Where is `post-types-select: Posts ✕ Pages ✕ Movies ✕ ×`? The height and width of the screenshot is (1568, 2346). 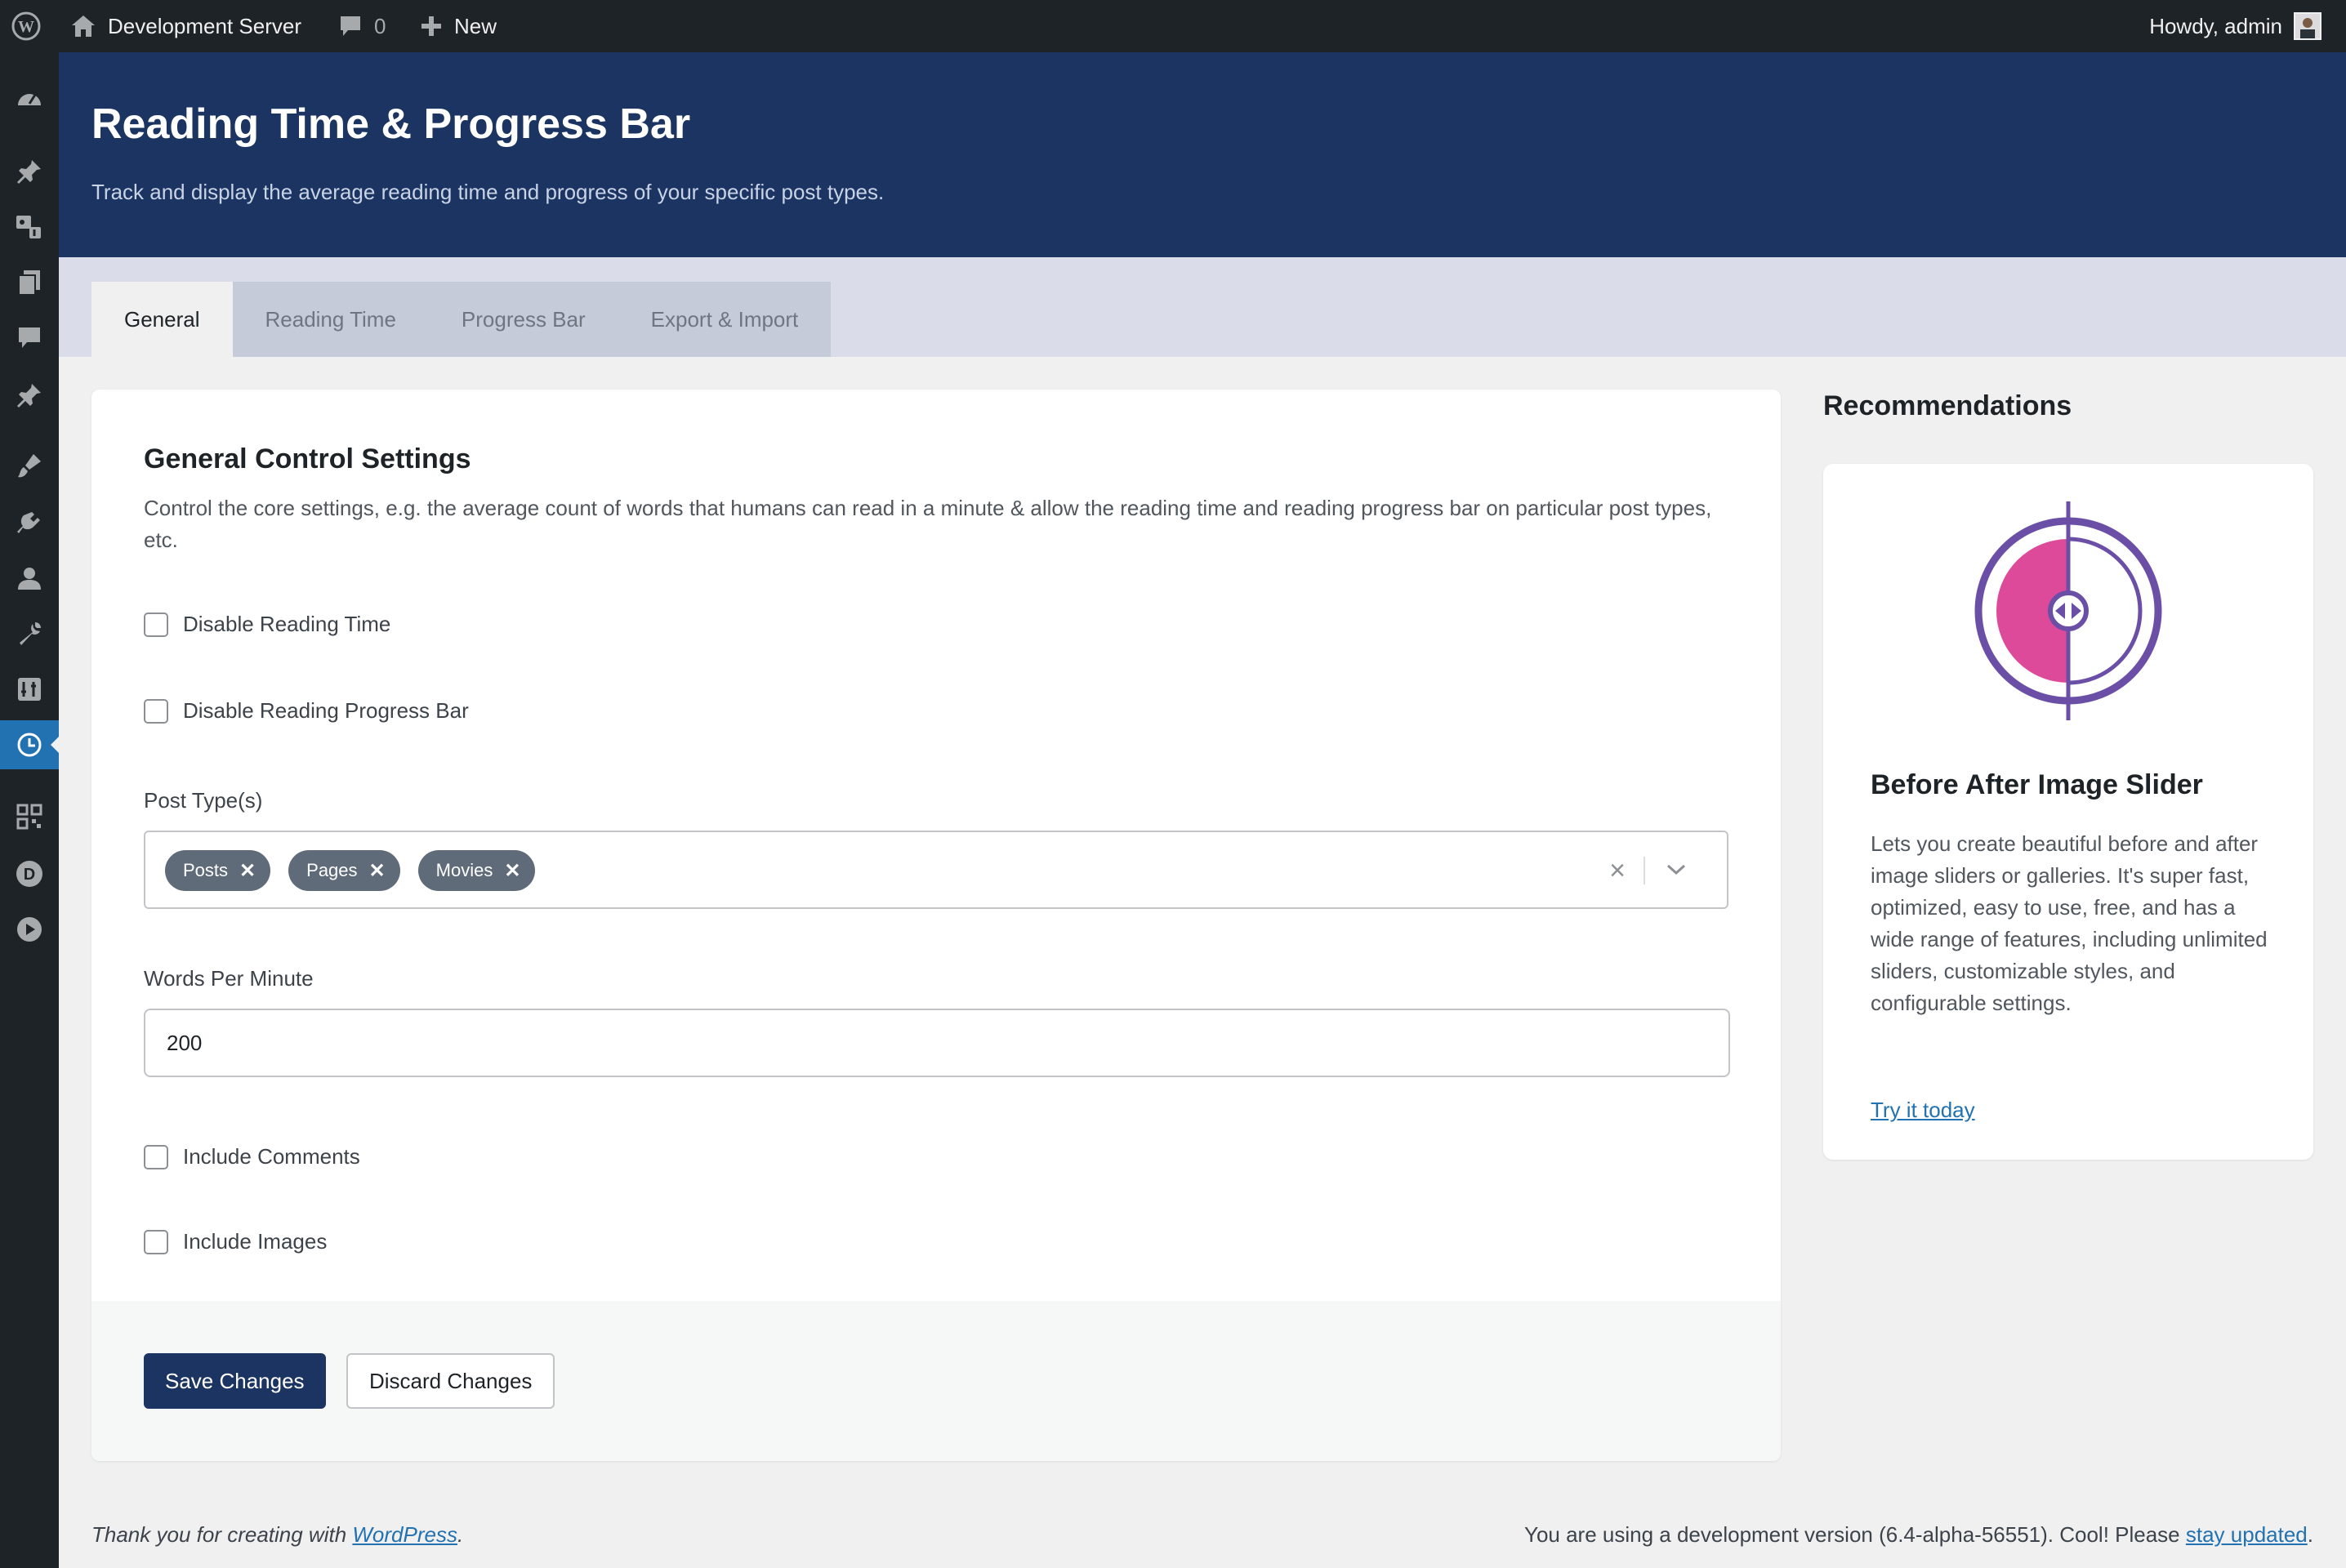
post-types-select: Posts ✕ Pages ✕ Movies ✕ × is located at coordinates (936, 870).